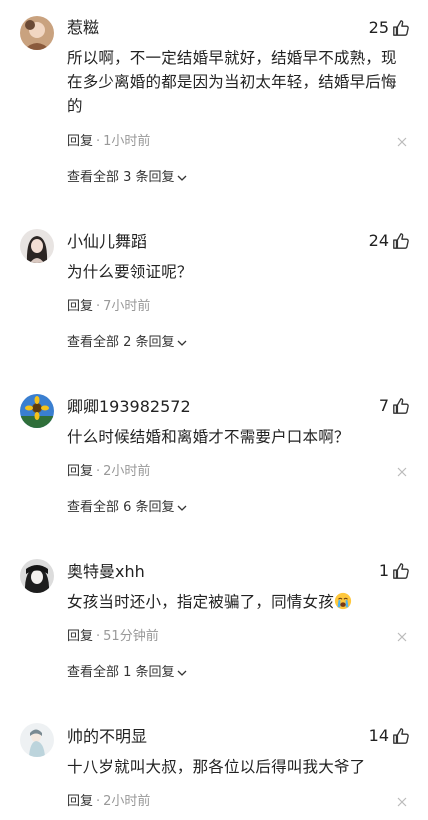  I want to click on view-replies-button: 查看全部 2 条回复, so click(127, 343).